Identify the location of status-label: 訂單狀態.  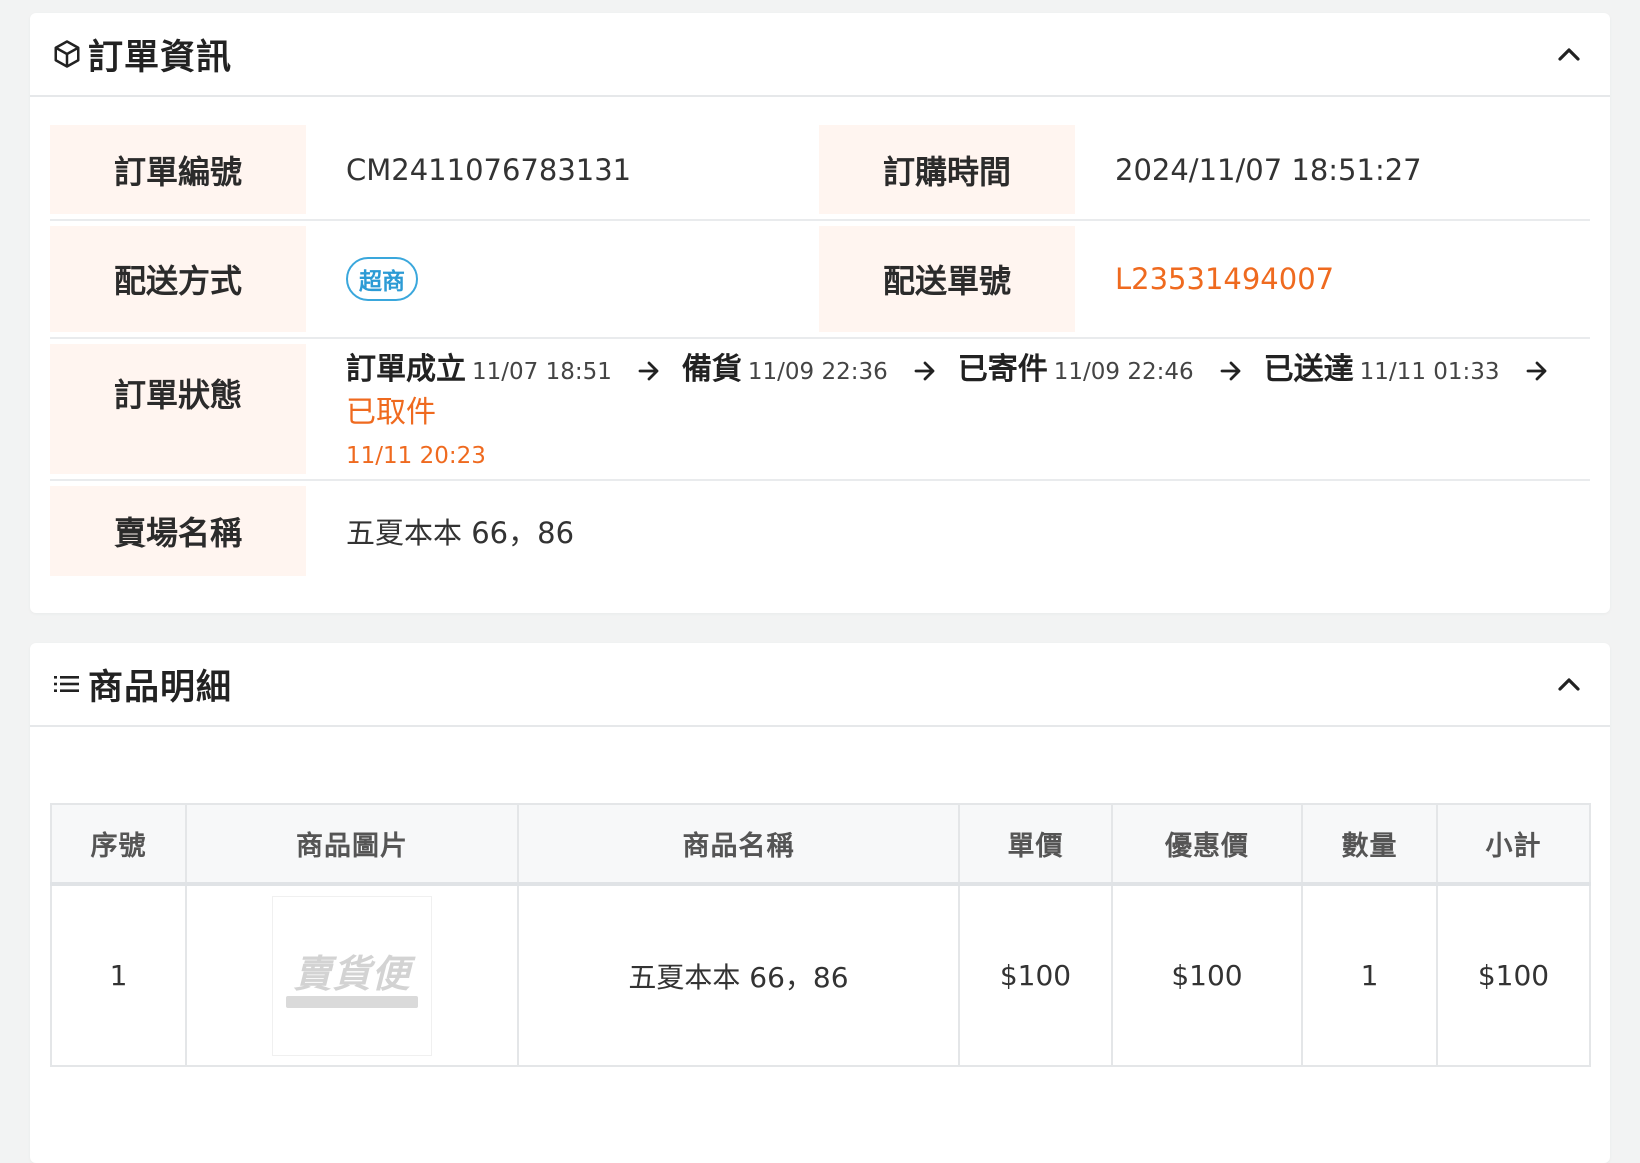
(178, 409).